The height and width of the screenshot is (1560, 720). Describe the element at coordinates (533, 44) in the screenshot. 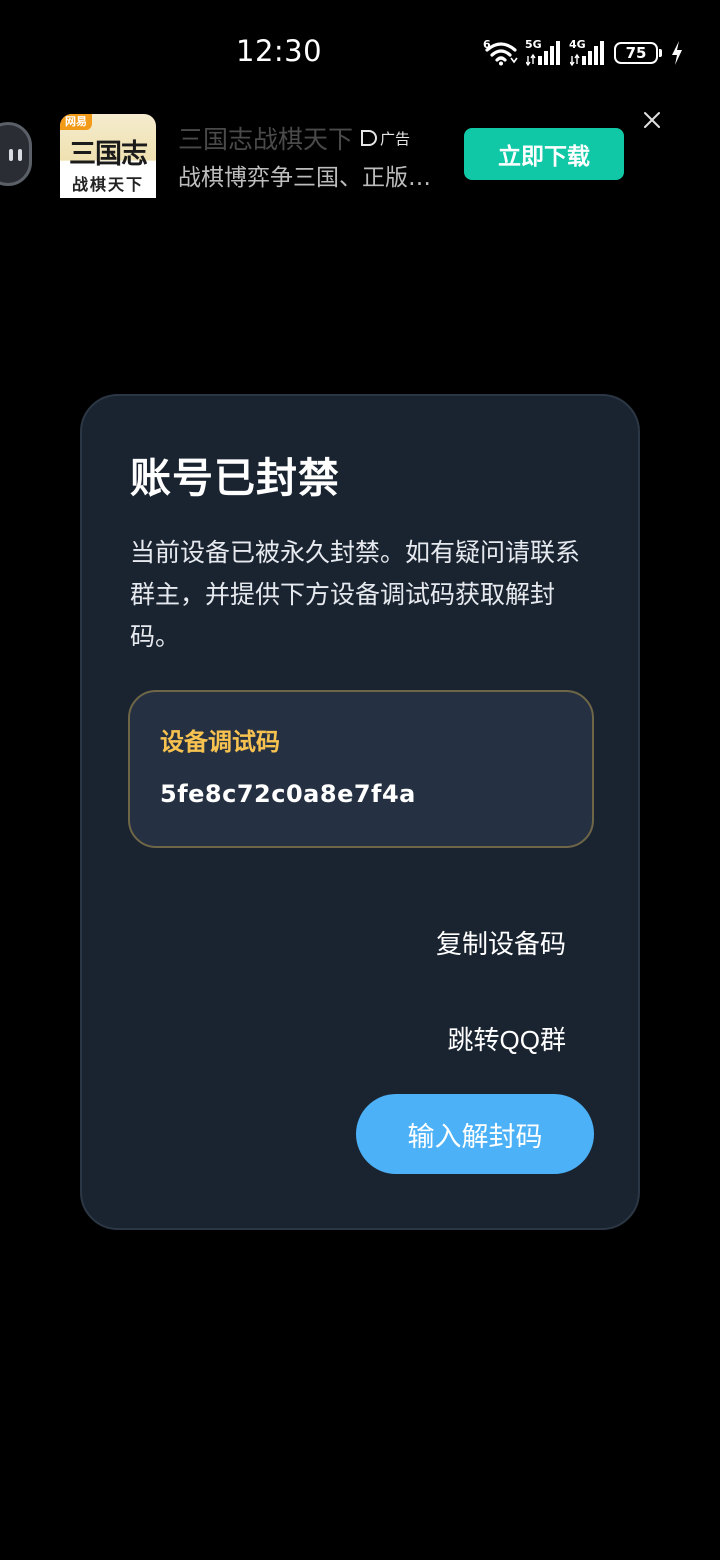

I see `signal-5g-label: 5G` at that location.